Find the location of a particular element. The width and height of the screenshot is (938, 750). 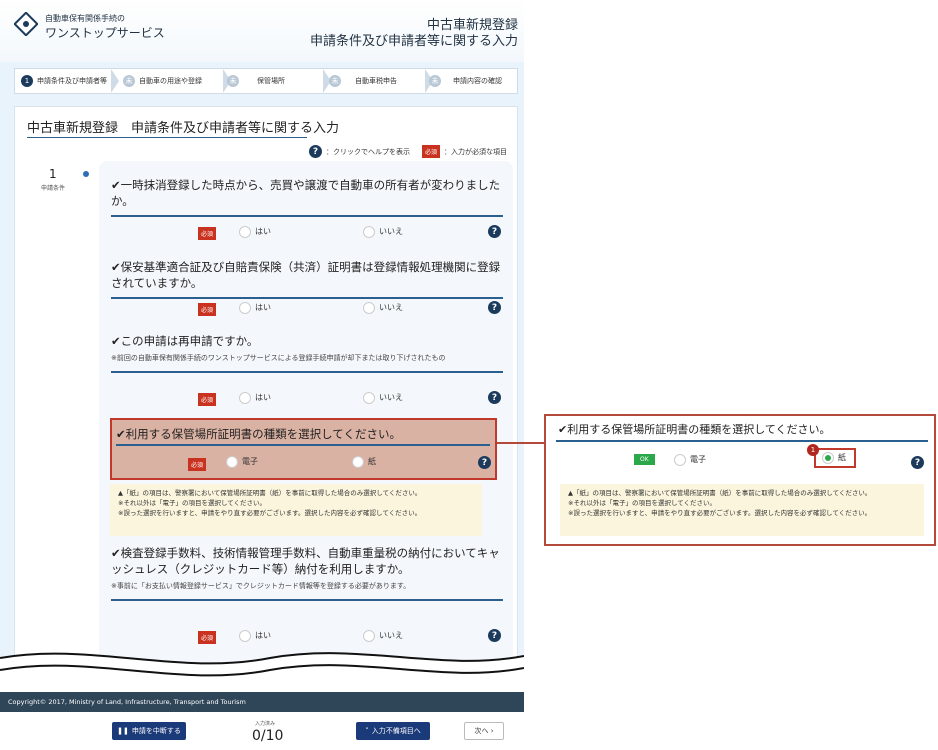

q3-yes-label: はい is located at coordinates (263, 397).